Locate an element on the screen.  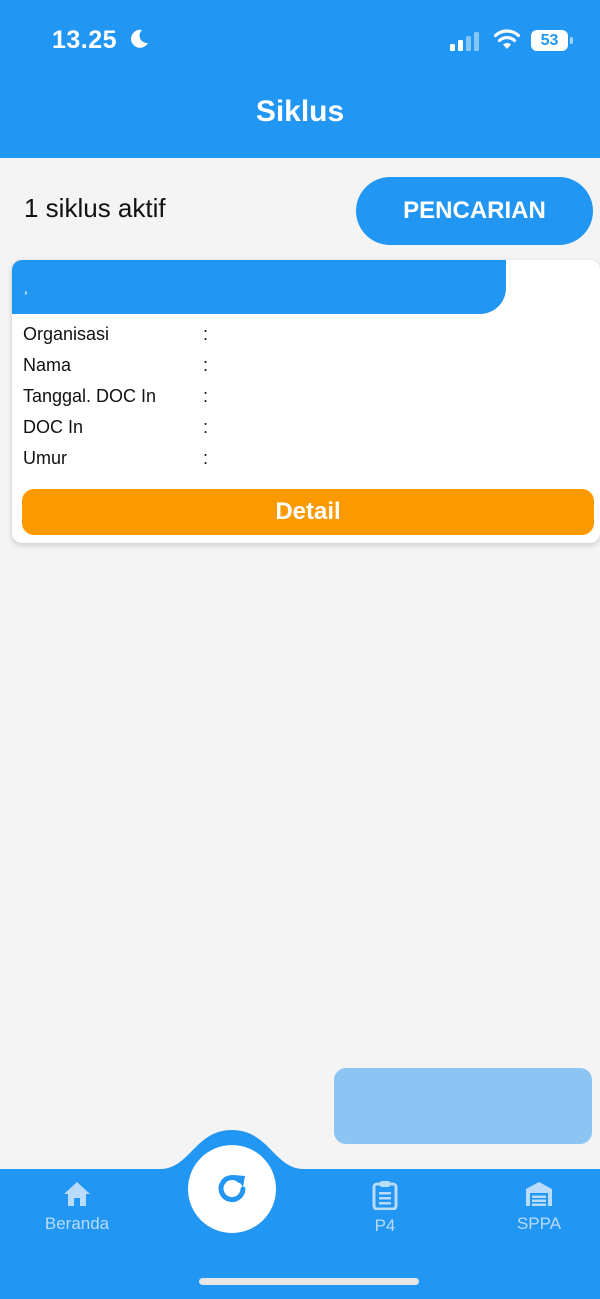
clipboard-icon is located at coordinates (385, 1195).